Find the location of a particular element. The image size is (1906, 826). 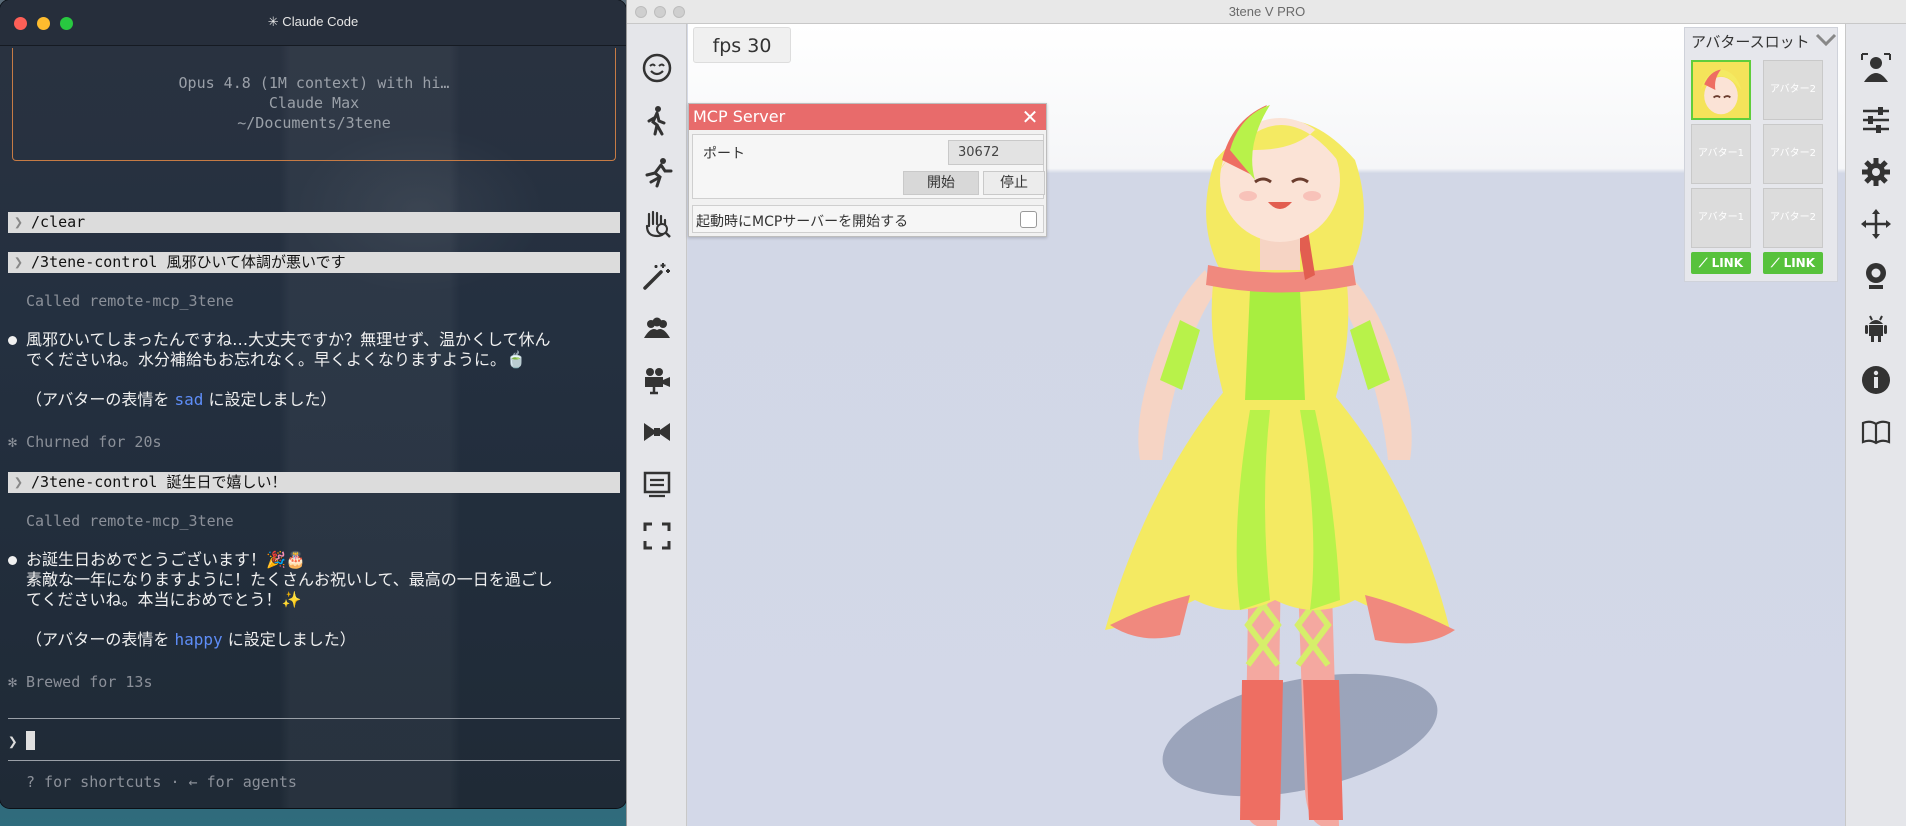

left-toolbar is located at coordinates (657, 425).